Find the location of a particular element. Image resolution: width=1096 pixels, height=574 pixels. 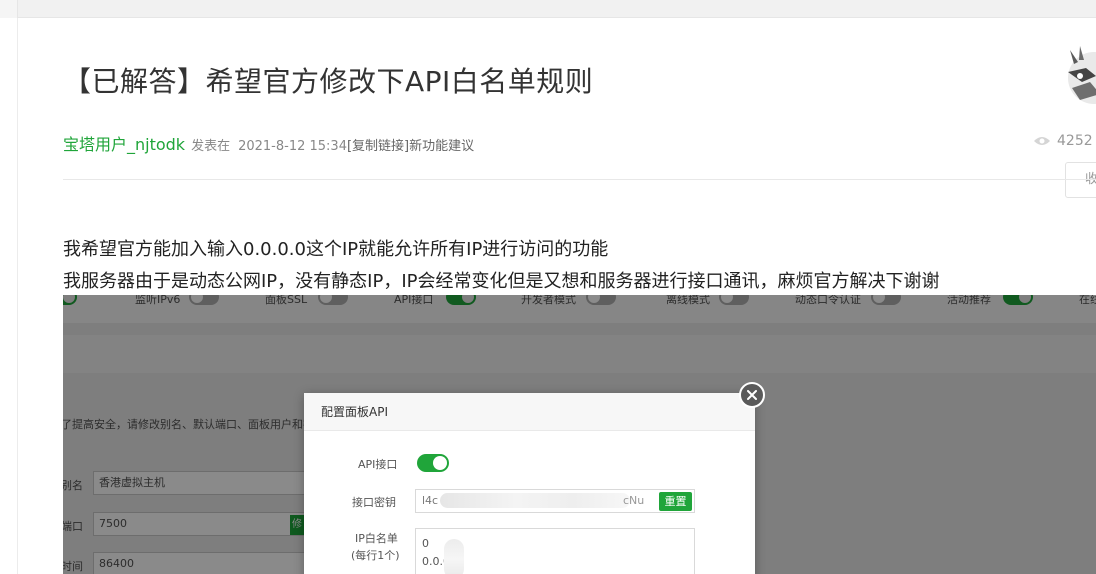

bg-label: 监听IPv6 is located at coordinates (158, 300).